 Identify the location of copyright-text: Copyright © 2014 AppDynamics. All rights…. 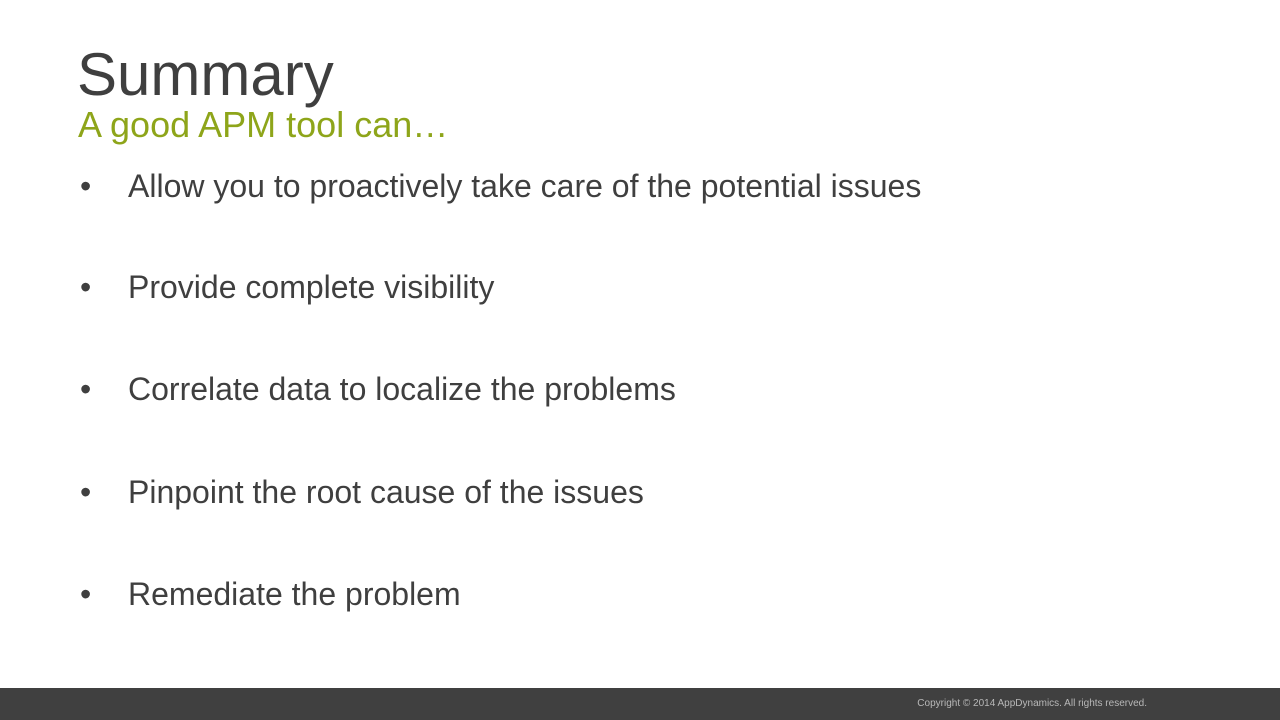
(1032, 703).